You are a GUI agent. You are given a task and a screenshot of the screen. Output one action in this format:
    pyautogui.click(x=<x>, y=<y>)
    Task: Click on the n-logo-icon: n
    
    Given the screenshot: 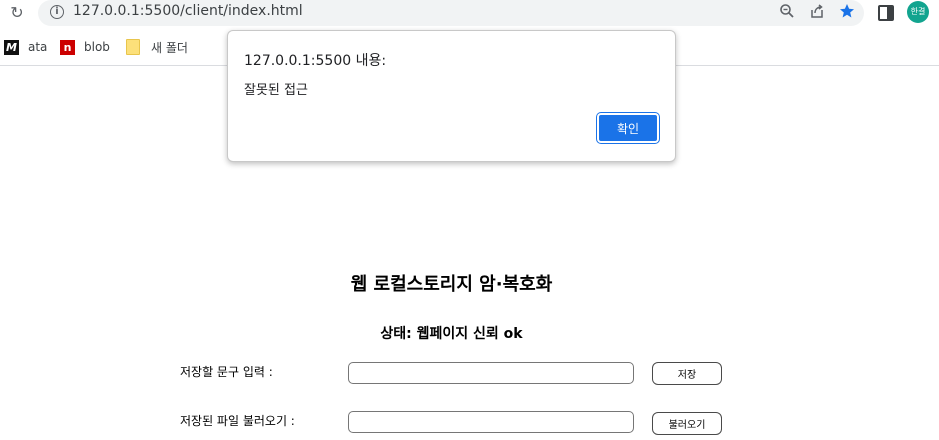 What is the action you would take?
    pyautogui.click(x=67, y=47)
    